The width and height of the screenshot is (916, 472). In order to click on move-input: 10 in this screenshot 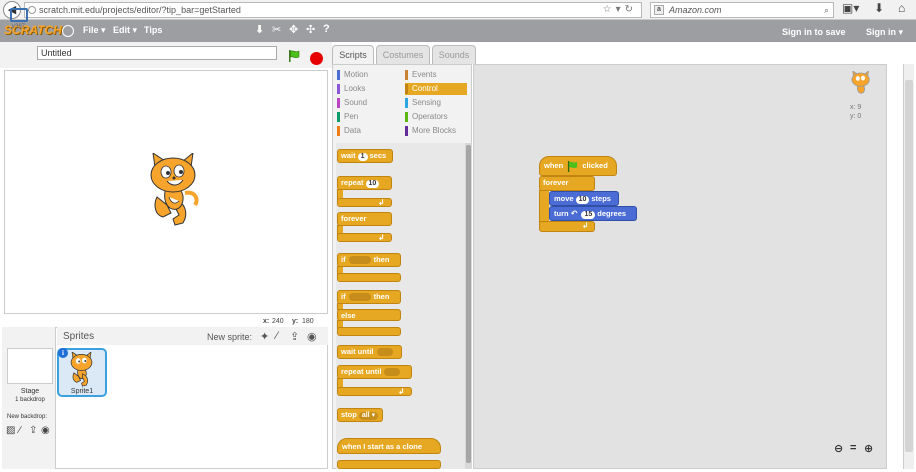, I will do `click(582, 200)`.